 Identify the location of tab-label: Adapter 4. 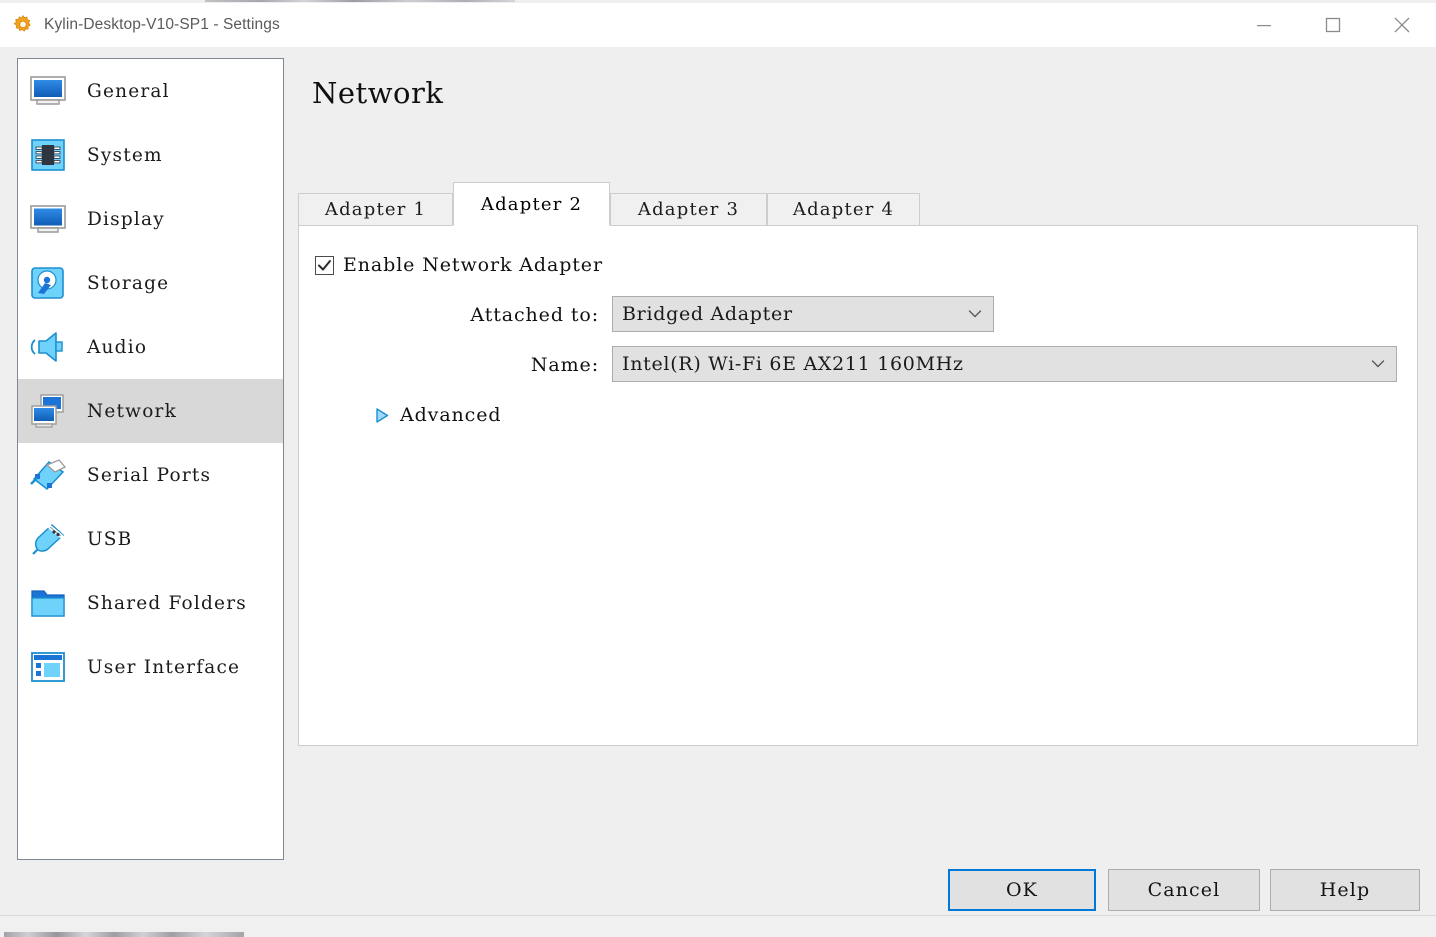
(843, 209).